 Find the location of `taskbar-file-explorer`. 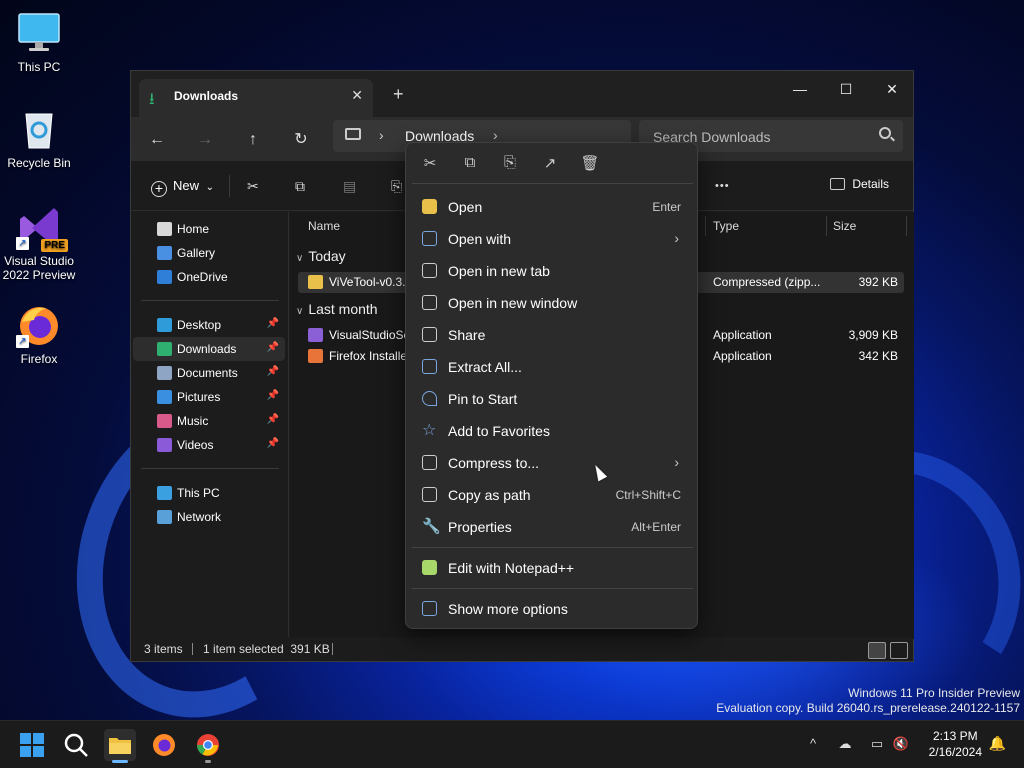

taskbar-file-explorer is located at coordinates (120, 746).